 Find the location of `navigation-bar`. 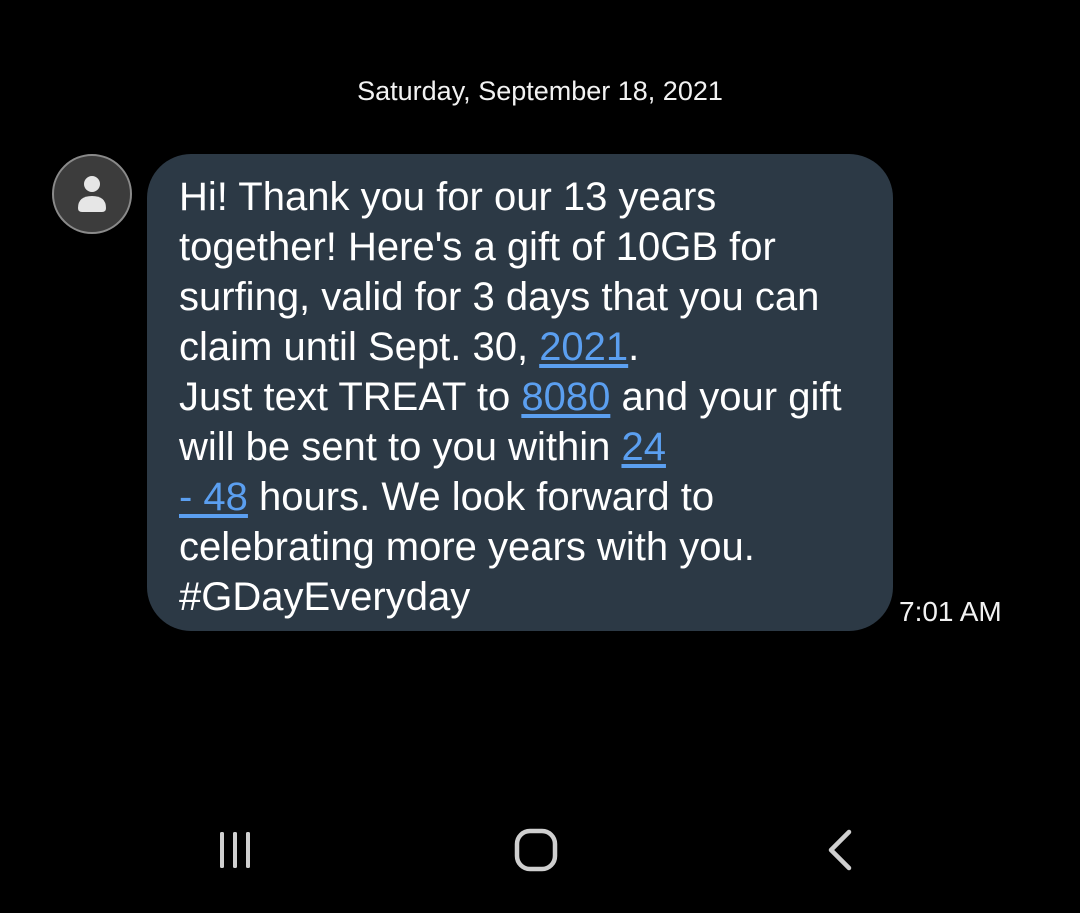

navigation-bar is located at coordinates (540, 850).